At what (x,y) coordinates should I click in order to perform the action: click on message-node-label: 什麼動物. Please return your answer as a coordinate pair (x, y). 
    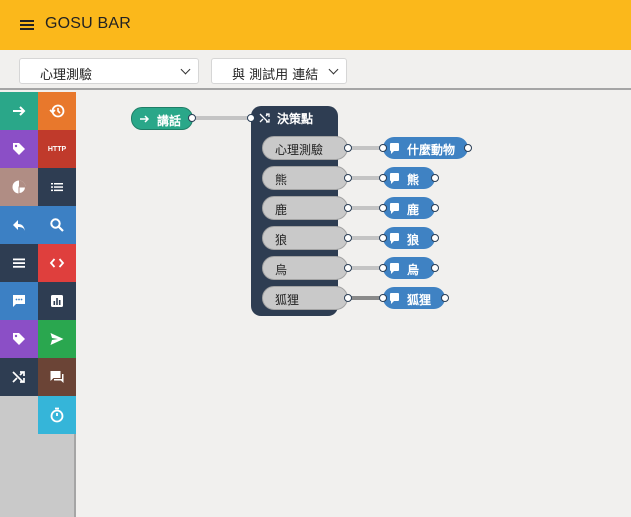
    Looking at the image, I should click on (431, 150).